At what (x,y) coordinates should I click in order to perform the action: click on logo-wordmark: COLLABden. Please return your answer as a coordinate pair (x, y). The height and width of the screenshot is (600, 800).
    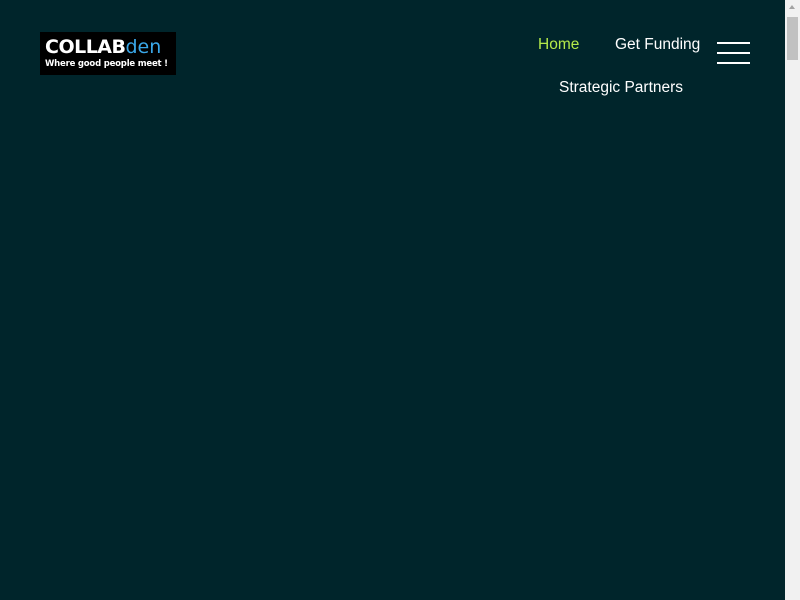
    Looking at the image, I should click on (108, 47).